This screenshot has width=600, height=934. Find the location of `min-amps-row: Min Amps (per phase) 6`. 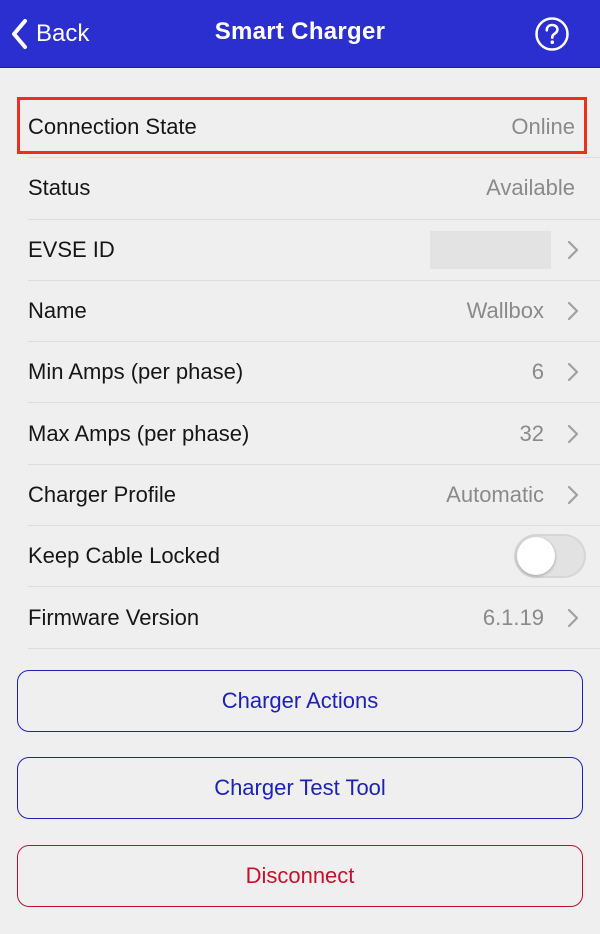

min-amps-row: Min Amps (per phase) 6 is located at coordinates (314, 373).